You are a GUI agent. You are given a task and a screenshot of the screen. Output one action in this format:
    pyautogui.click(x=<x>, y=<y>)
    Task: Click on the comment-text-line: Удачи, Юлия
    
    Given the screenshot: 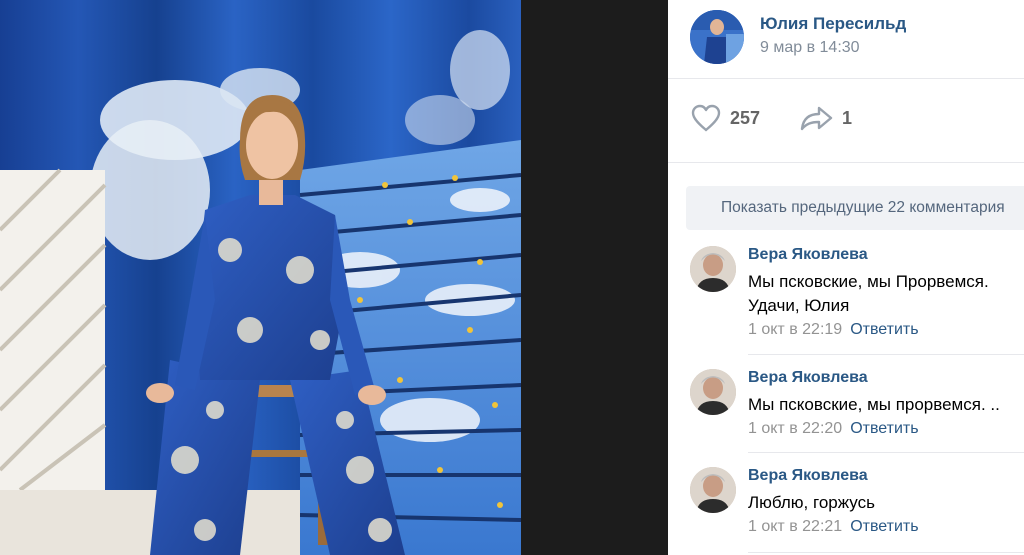 What is the action you would take?
    pyautogui.click(x=799, y=305)
    